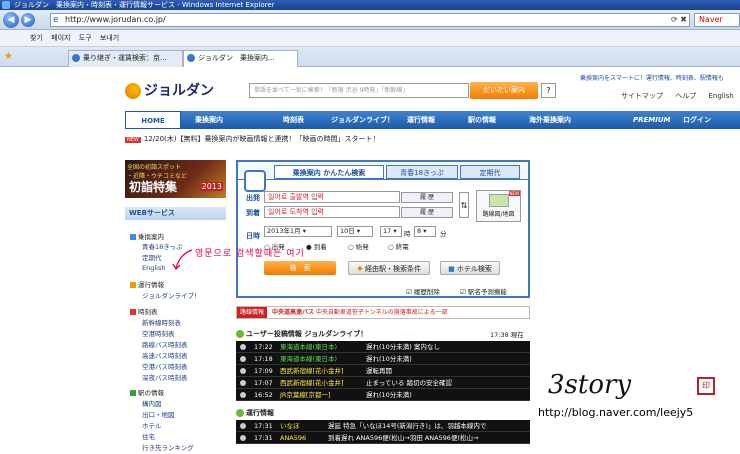 The image size is (740, 454). Describe the element at coordinates (720, 96) in the screenshot. I see `english-link: English` at that location.